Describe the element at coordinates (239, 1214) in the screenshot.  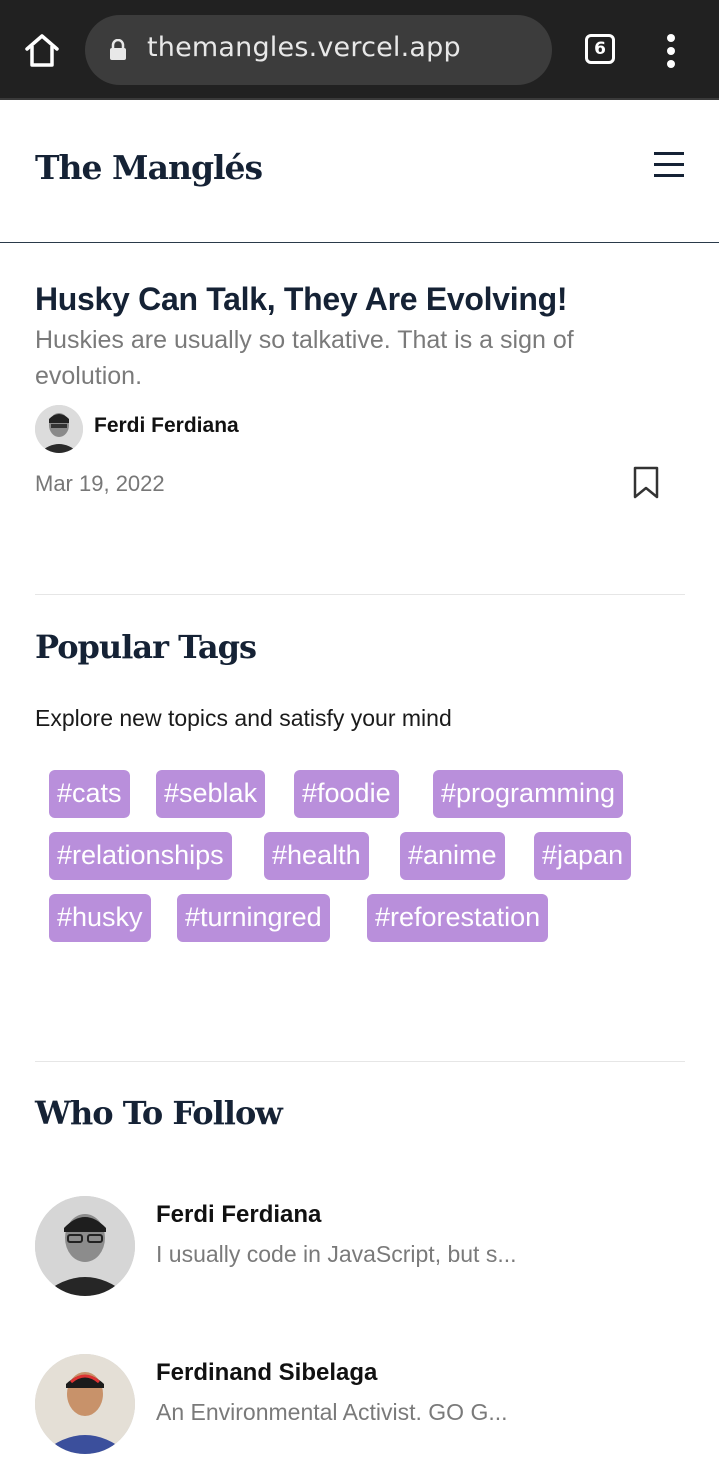
I see `follow-name: Ferdi Ferdiana` at that location.